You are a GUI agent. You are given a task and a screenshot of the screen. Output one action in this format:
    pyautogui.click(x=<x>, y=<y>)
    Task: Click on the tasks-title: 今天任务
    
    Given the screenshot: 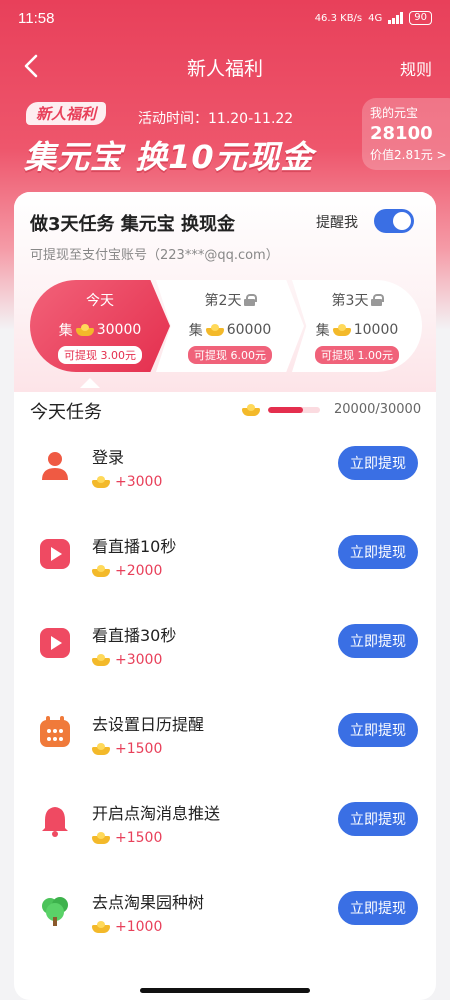 What is the action you would take?
    pyautogui.click(x=66, y=412)
    